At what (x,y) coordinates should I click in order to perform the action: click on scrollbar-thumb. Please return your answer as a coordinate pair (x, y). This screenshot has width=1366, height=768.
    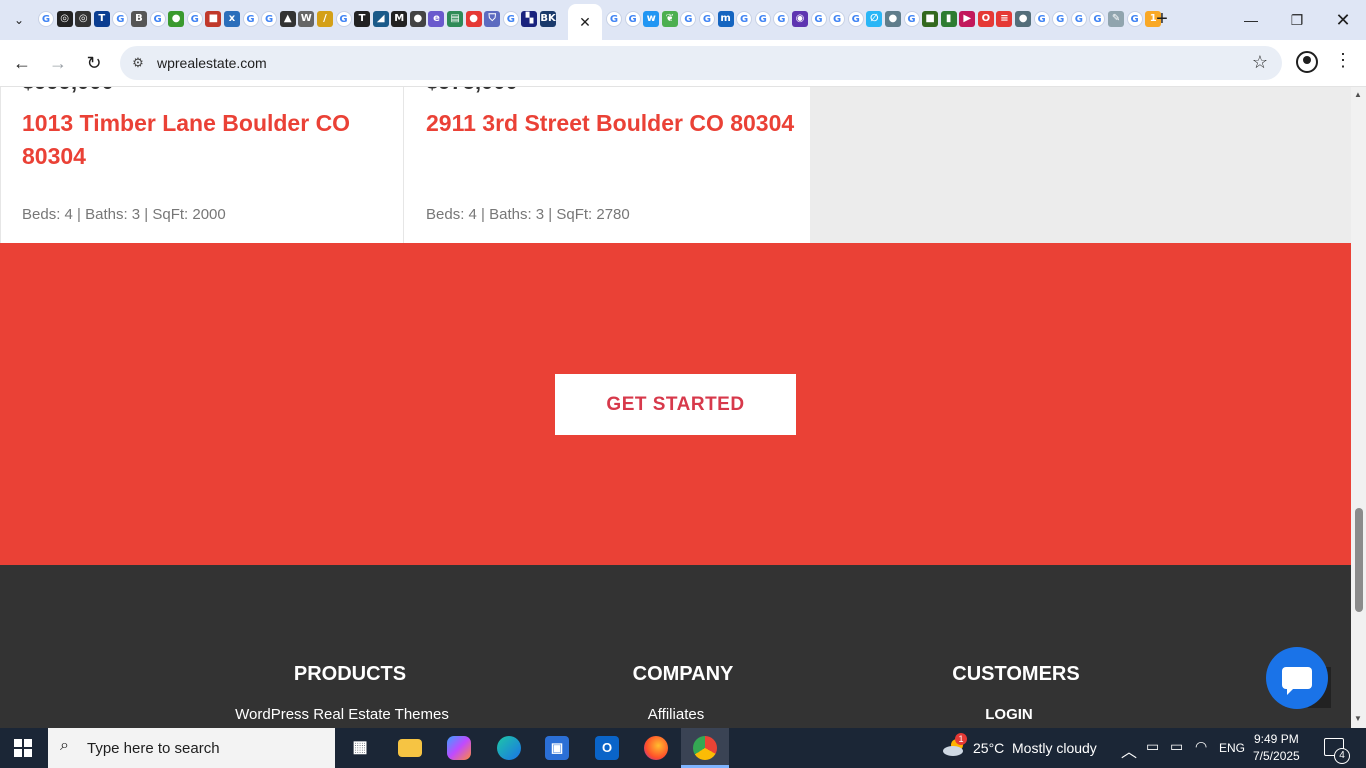
    Looking at the image, I should click on (1359, 560).